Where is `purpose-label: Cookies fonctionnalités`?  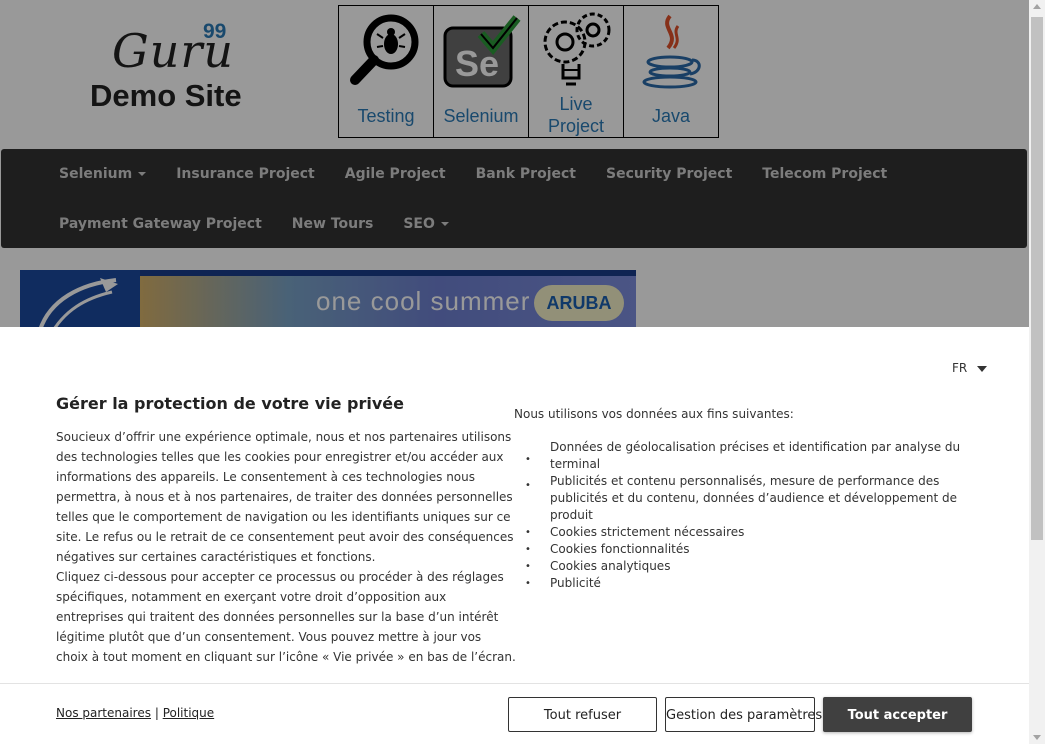
purpose-label: Cookies fonctionnalités is located at coordinates (620, 549).